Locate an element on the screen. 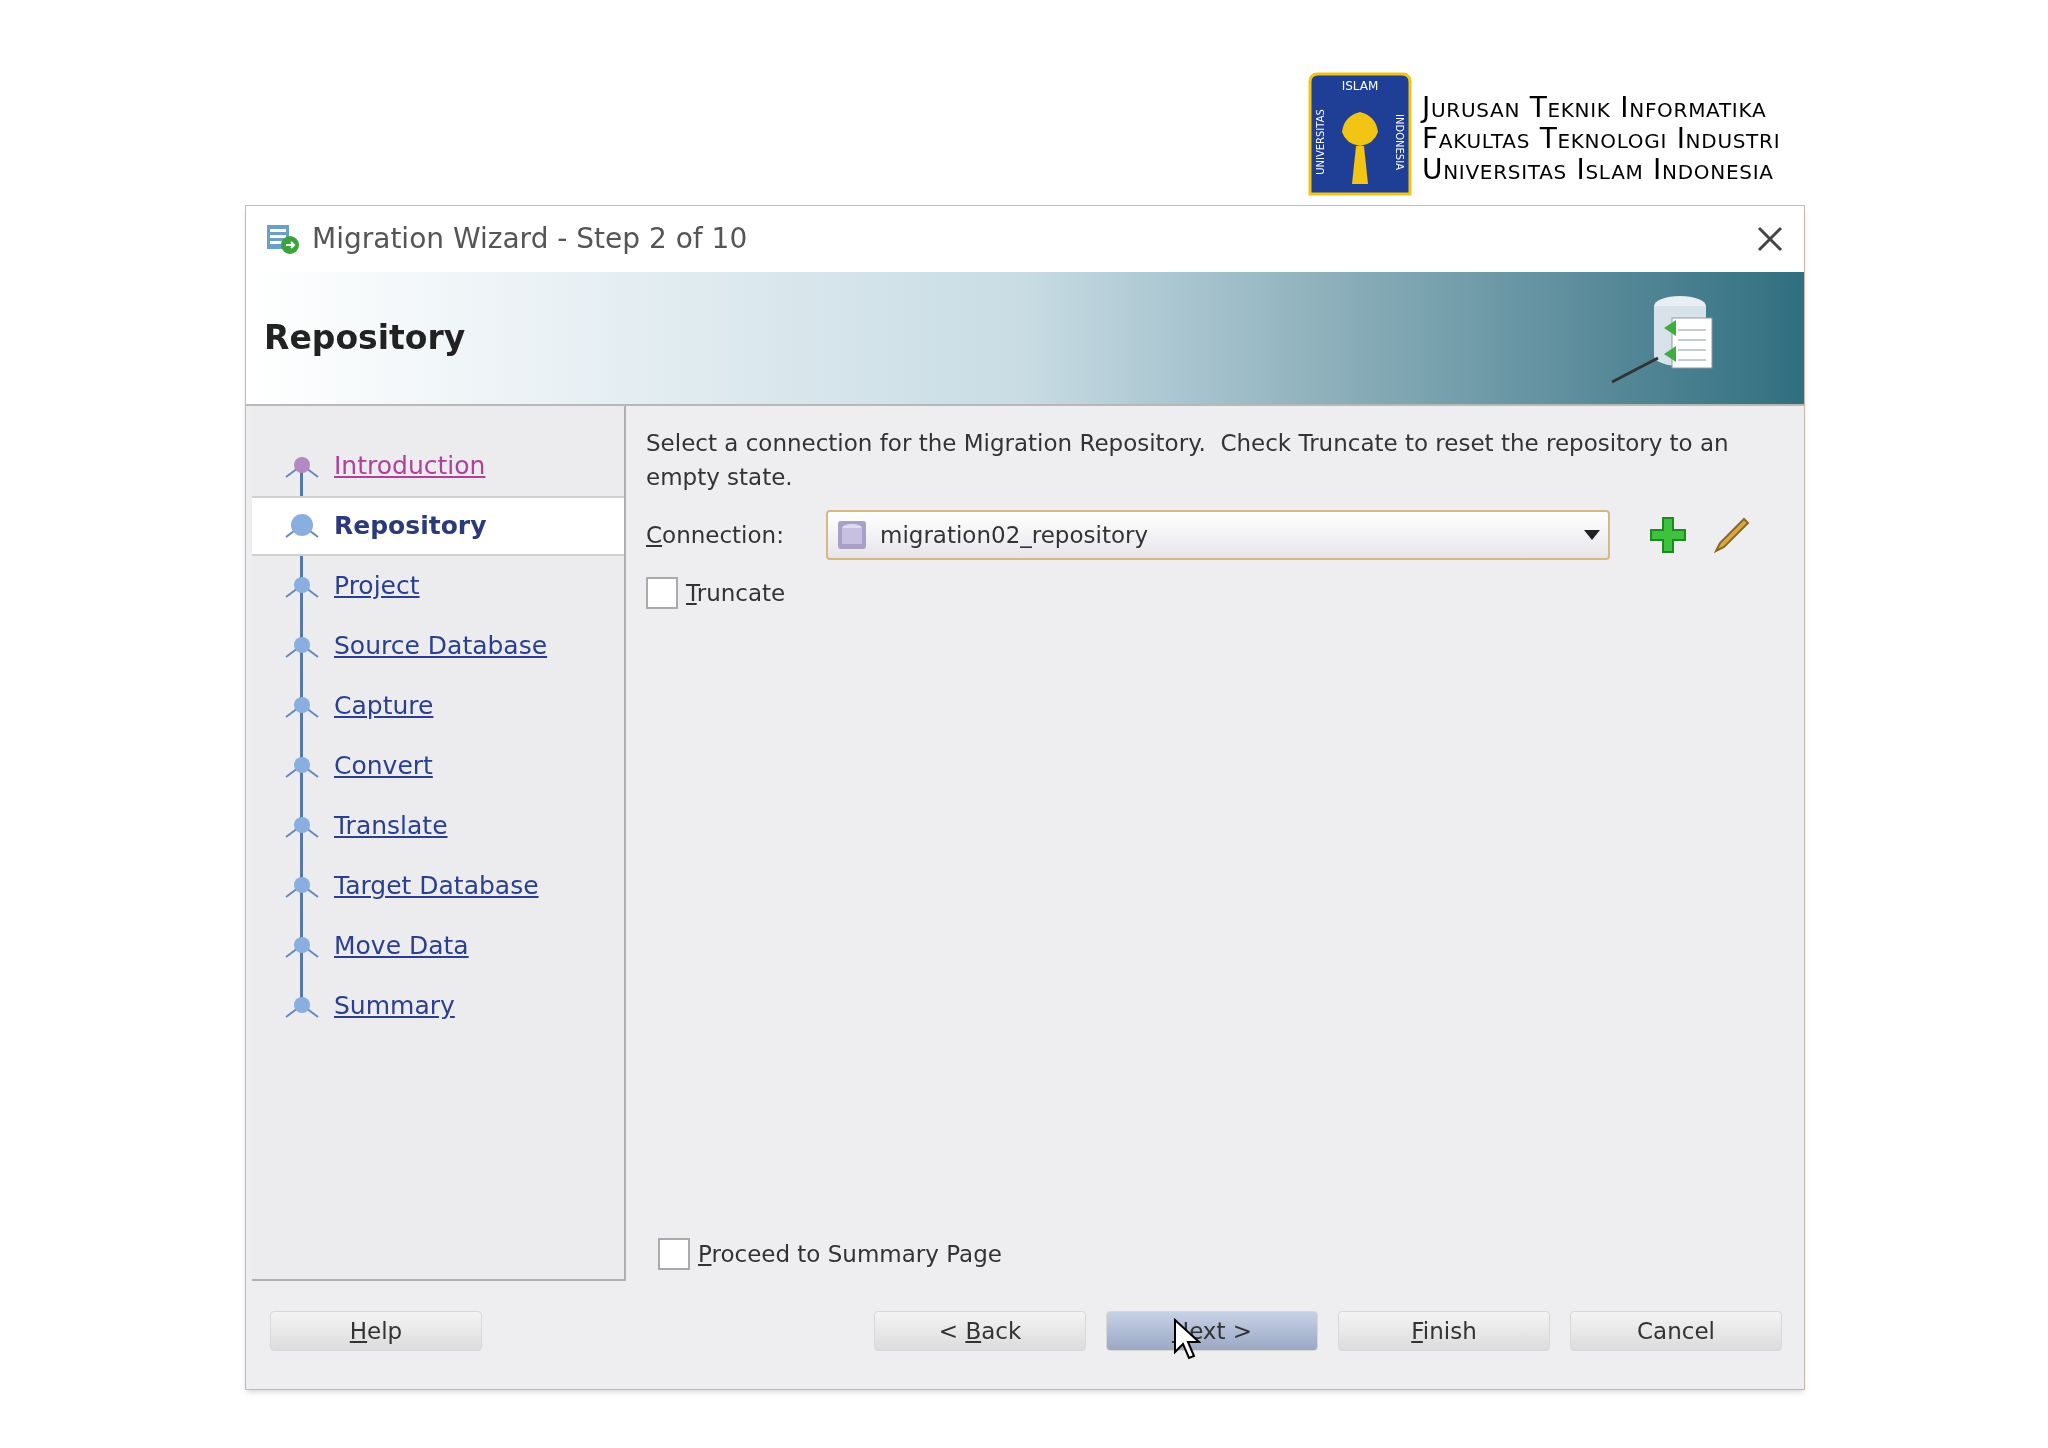  step-link: Project is located at coordinates (377, 586).